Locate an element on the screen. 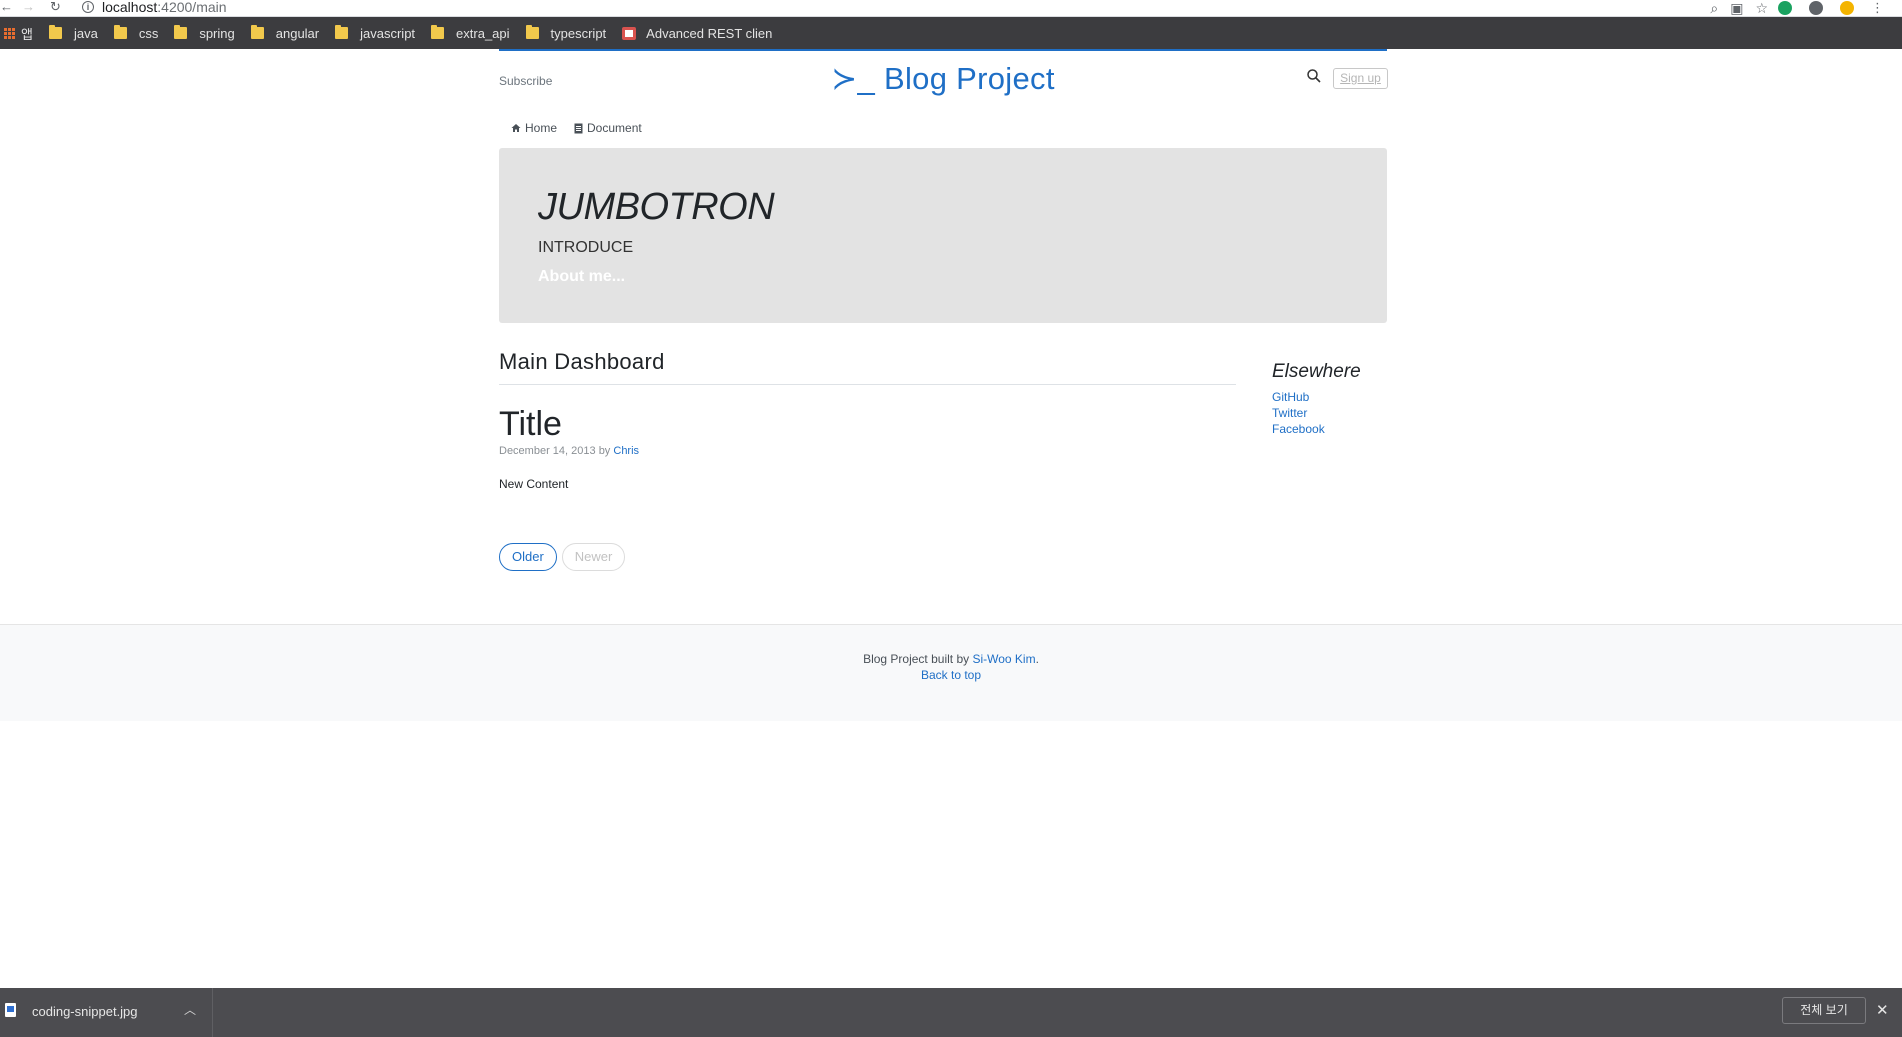  omnibox: i localhost:4200/main ⌕ ▣ ☆ is located at coordinates (923, 8).